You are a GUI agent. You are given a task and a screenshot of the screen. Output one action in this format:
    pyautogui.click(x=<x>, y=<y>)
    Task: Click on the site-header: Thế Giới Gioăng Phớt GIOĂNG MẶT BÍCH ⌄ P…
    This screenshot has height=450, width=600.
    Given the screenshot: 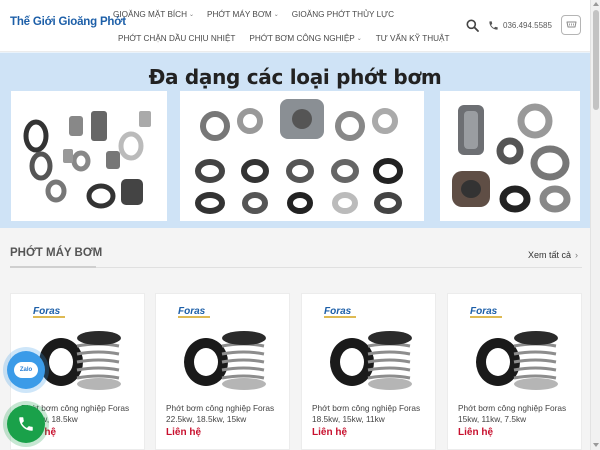 What is the action you would take?
    pyautogui.click(x=295, y=26)
    